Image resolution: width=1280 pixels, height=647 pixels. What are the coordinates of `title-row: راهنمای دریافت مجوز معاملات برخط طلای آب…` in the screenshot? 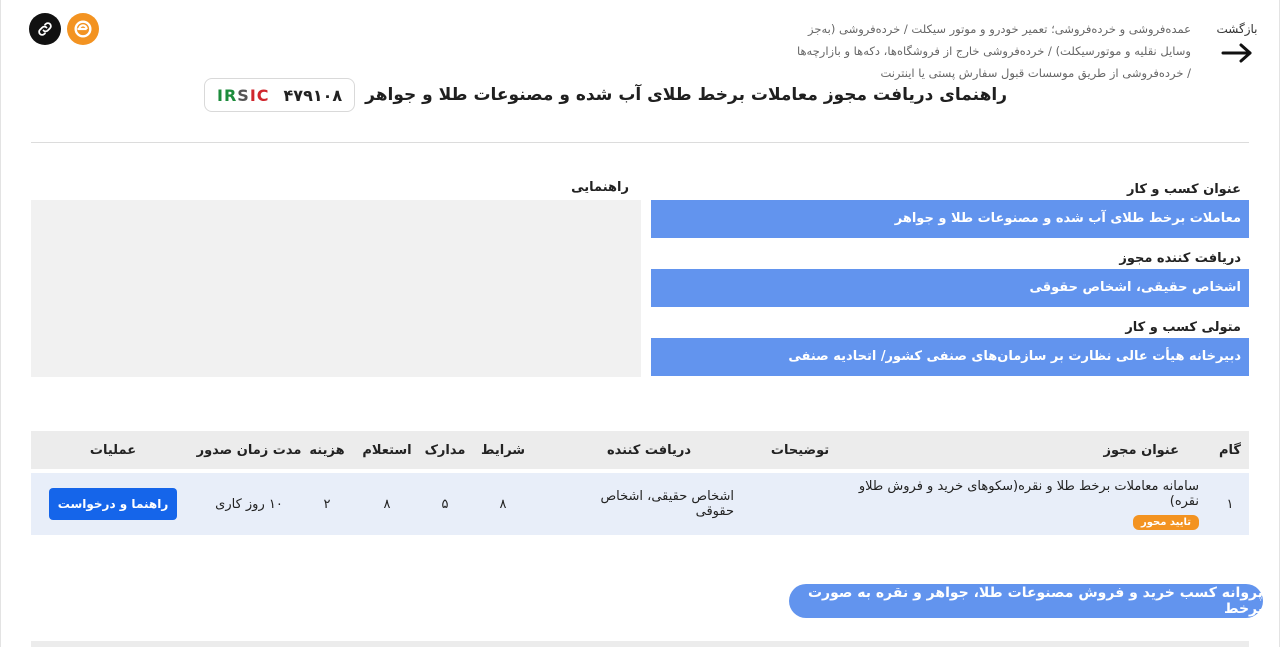 It's located at (605, 95).